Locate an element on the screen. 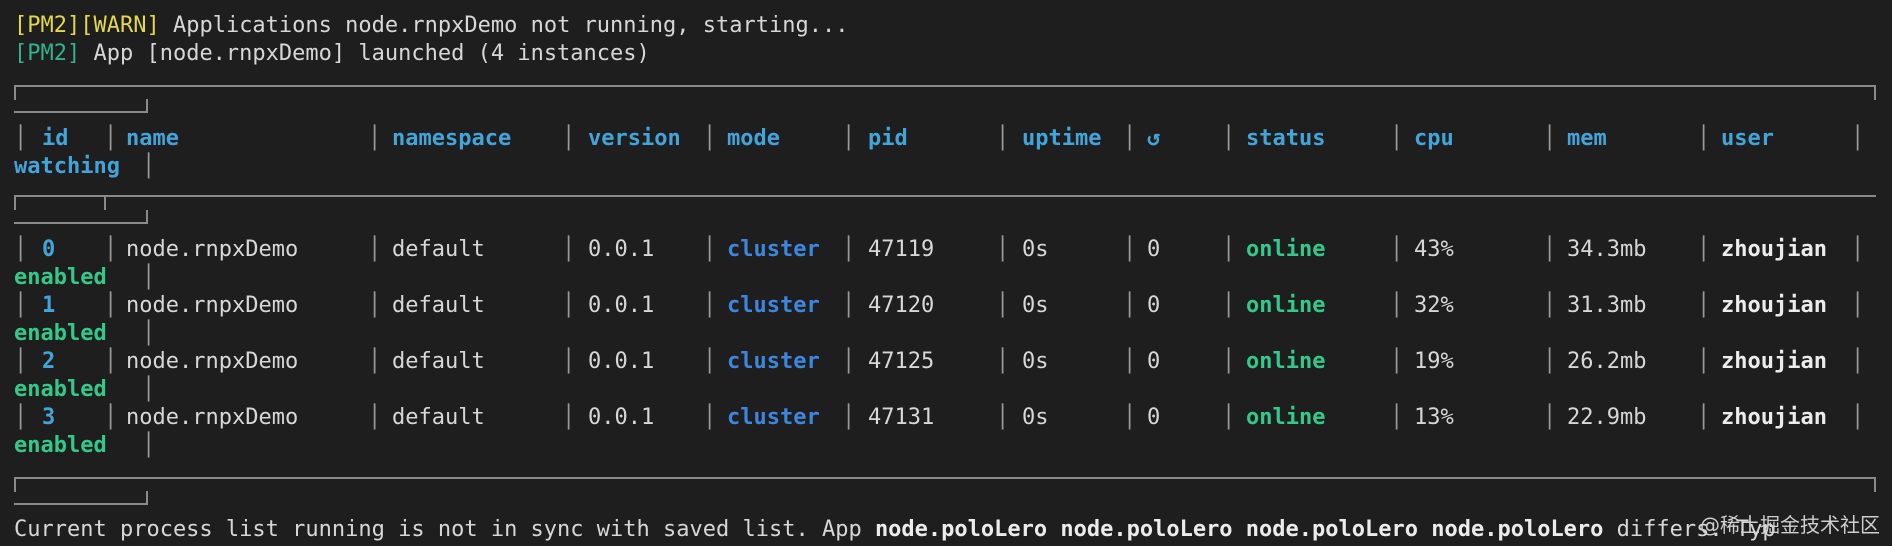  row-pid: 47119 is located at coordinates (901, 249).